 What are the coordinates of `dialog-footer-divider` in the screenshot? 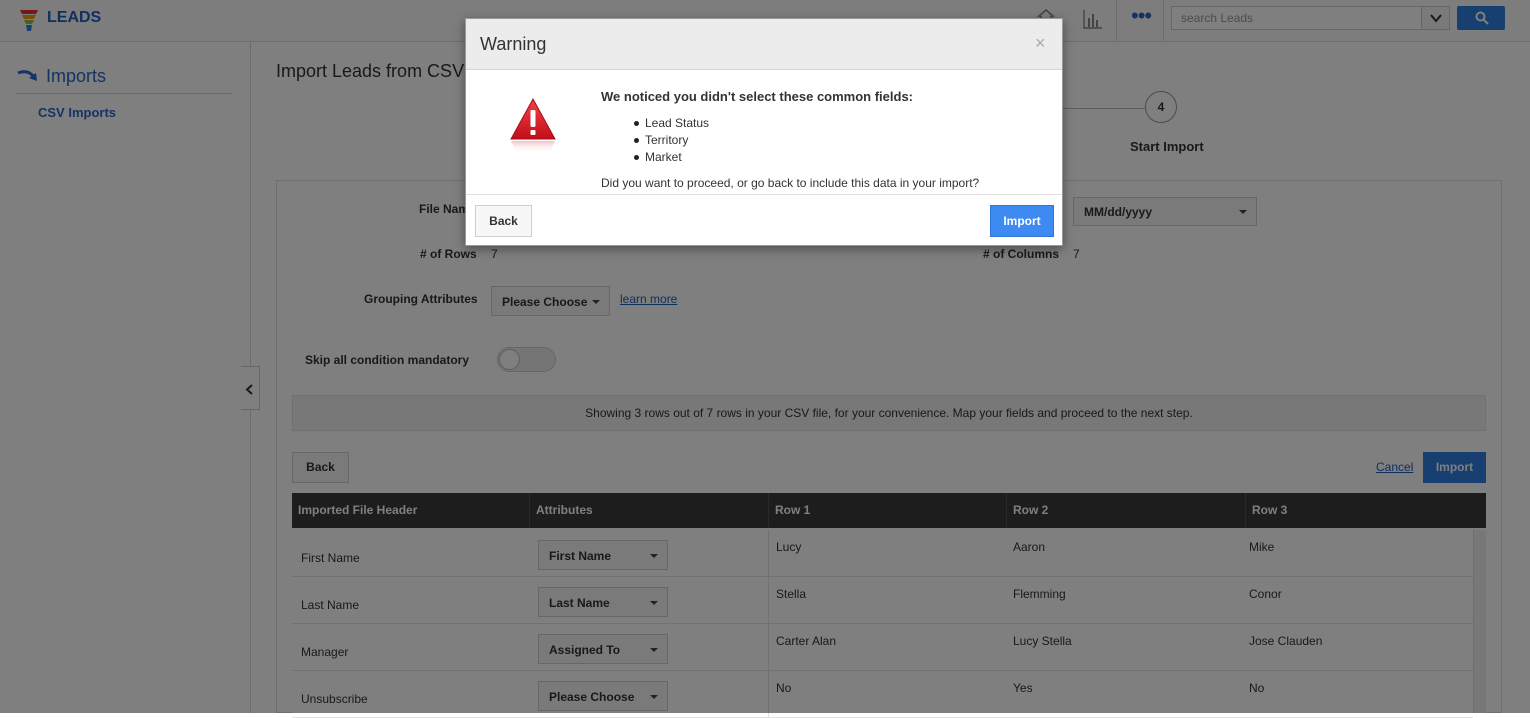 It's located at (764, 194).